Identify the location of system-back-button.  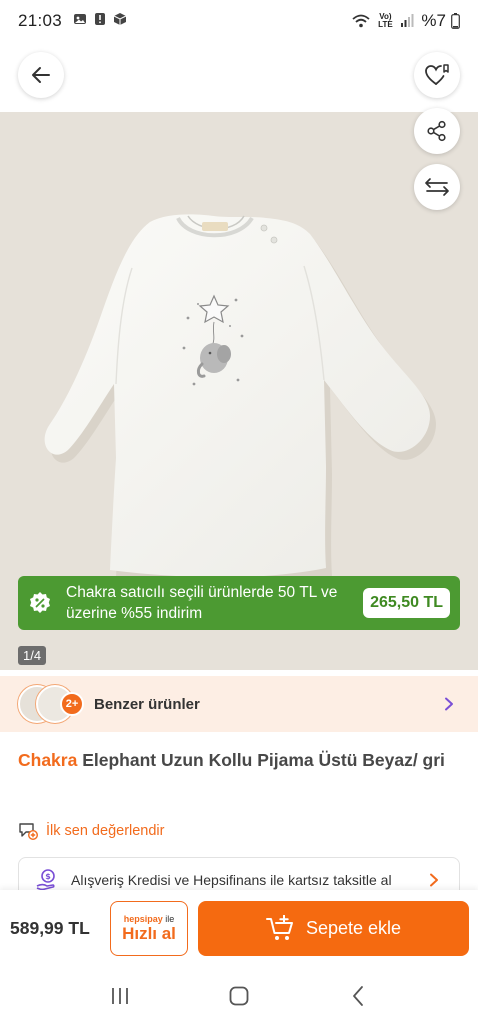
(358, 996).